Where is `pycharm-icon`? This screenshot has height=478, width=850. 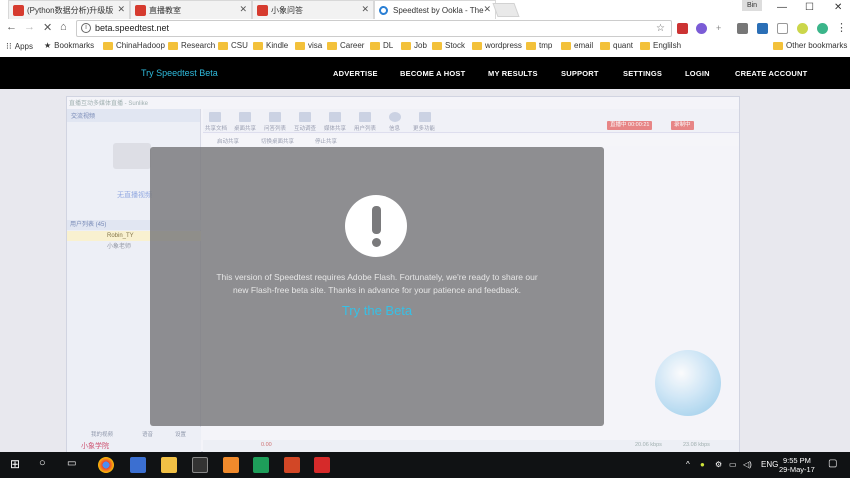 pycharm-icon is located at coordinates (261, 465).